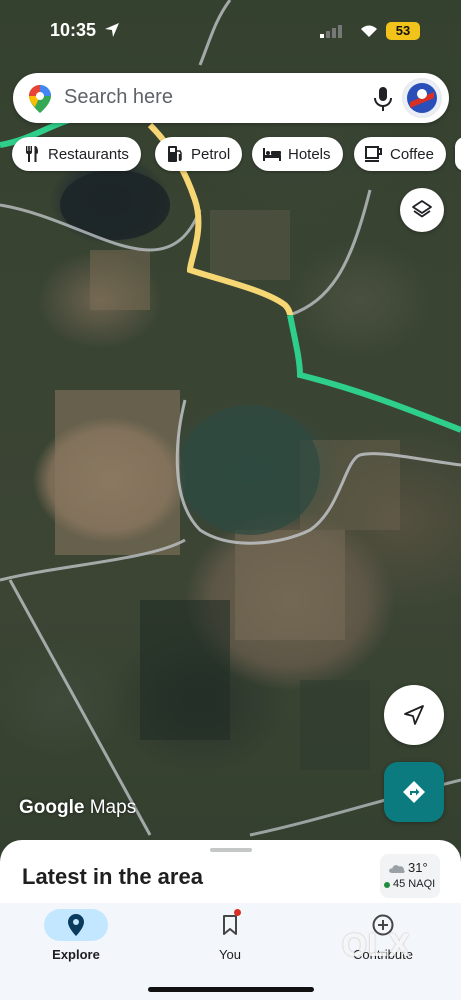 The image size is (461, 1000). I want to click on bottom-sheet: Latest in the area 31° 45 NAQI, so click(230, 875).